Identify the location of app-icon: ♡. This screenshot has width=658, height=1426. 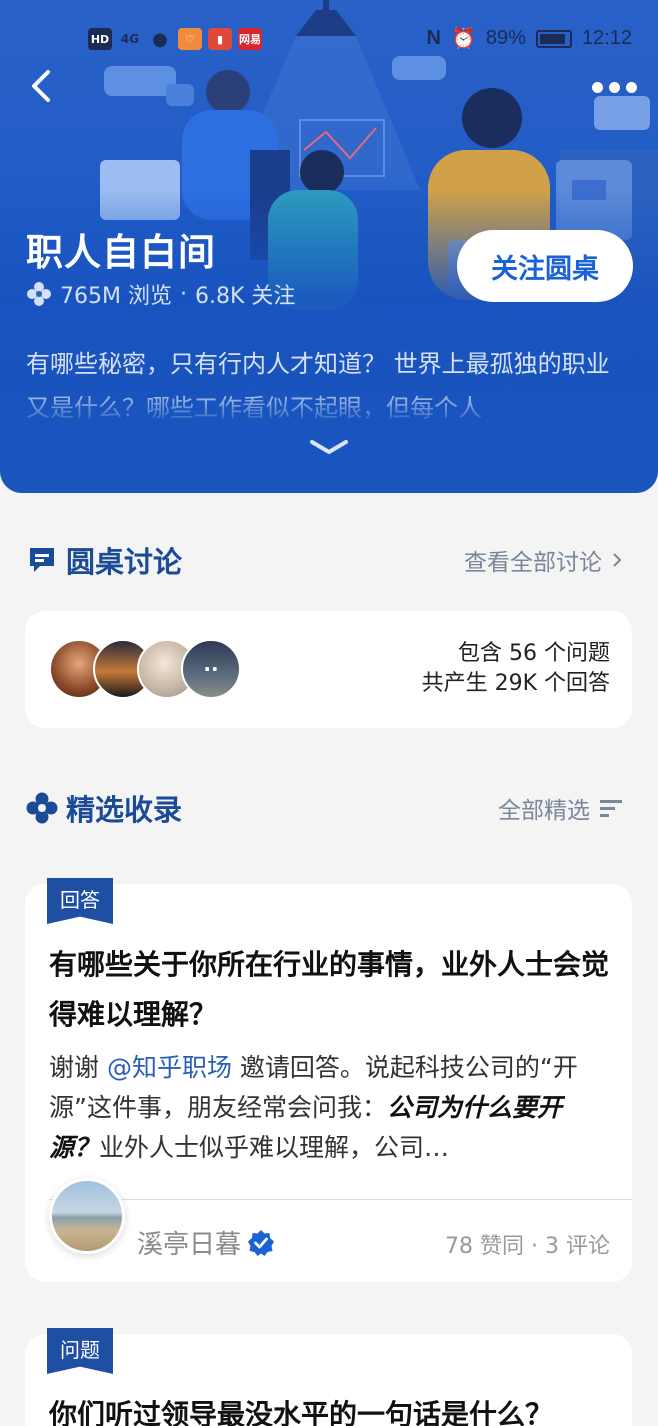
(190, 39).